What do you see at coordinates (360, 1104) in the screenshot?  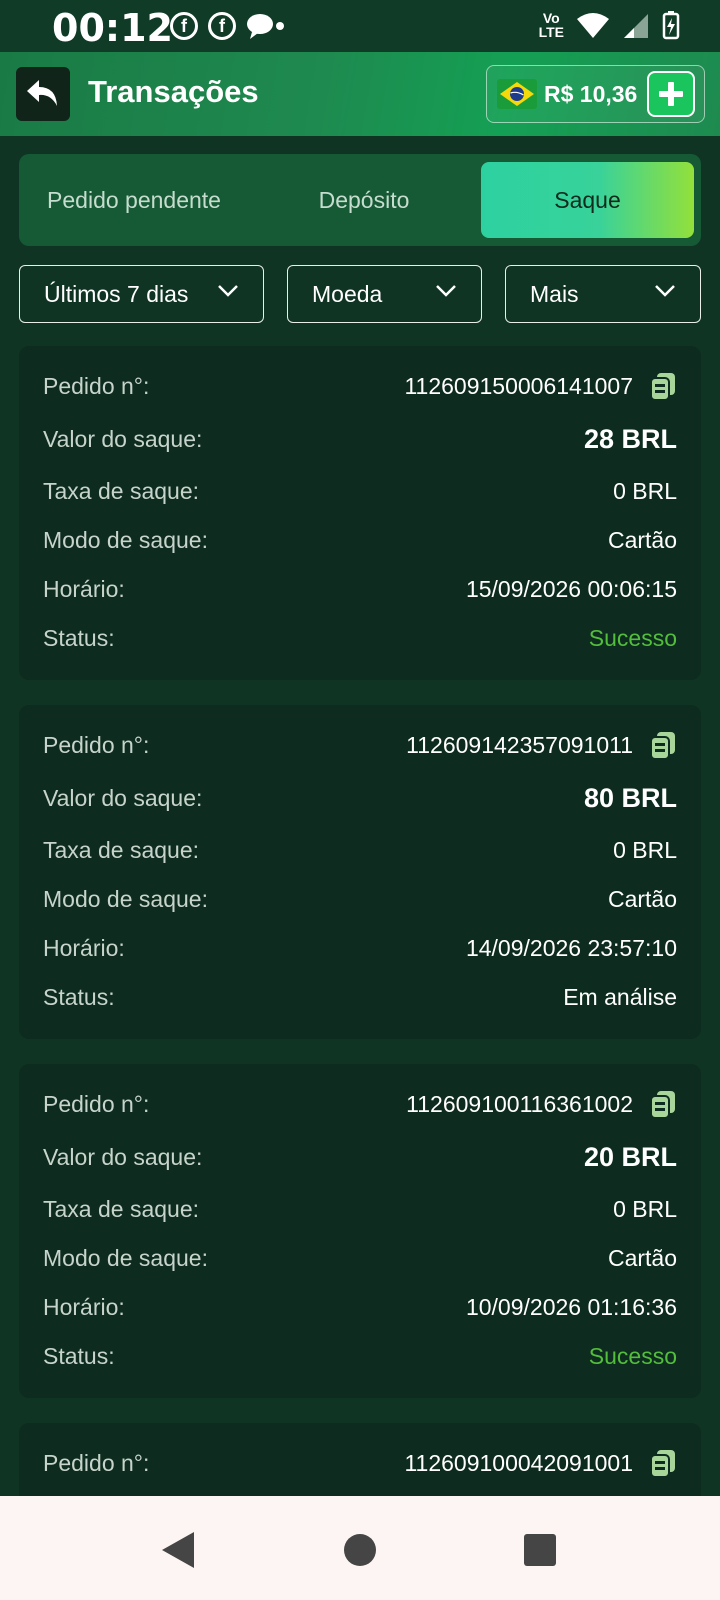 I see `order-row: Pedido n°: 112609100116361002` at bounding box center [360, 1104].